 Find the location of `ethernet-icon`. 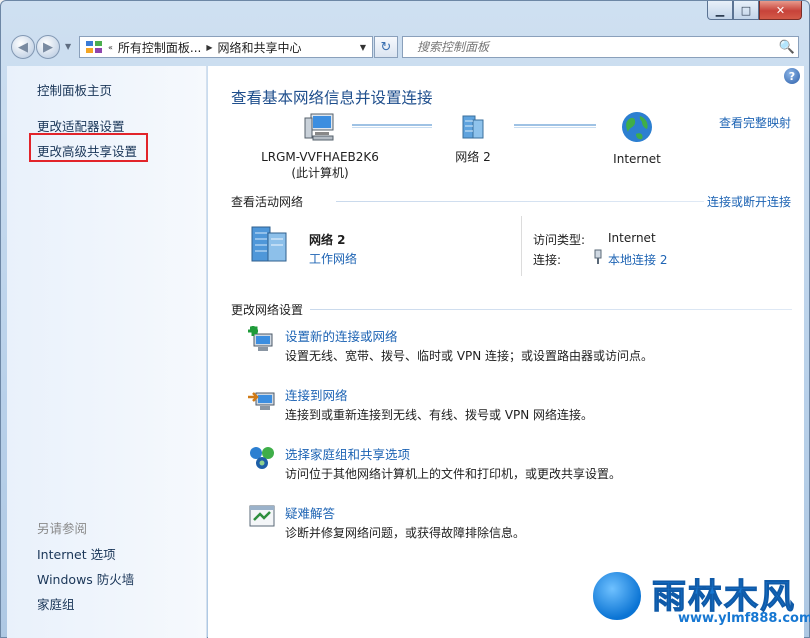

ethernet-icon is located at coordinates (598, 256).